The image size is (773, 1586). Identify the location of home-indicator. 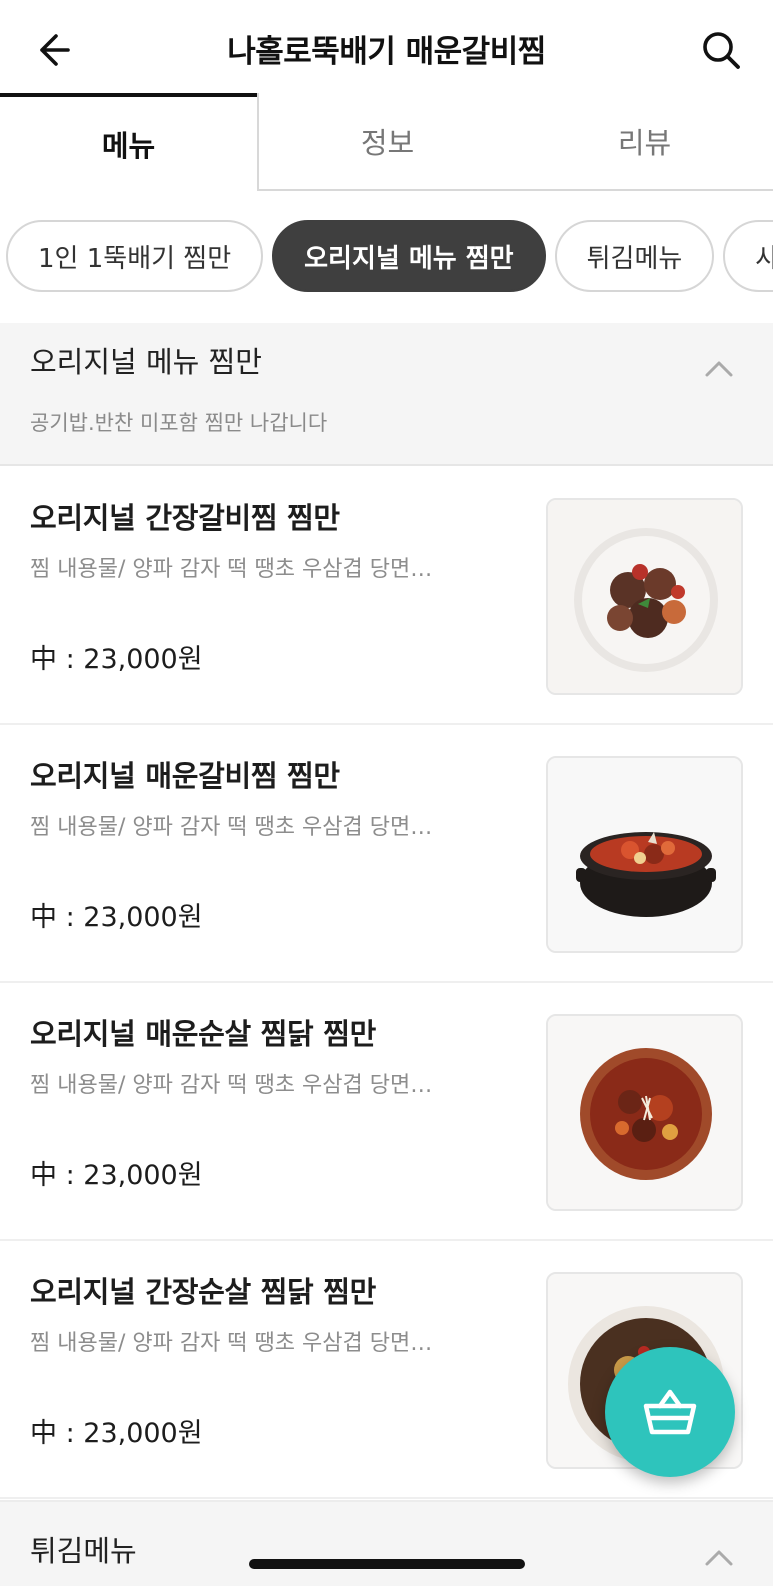
(387, 1564).